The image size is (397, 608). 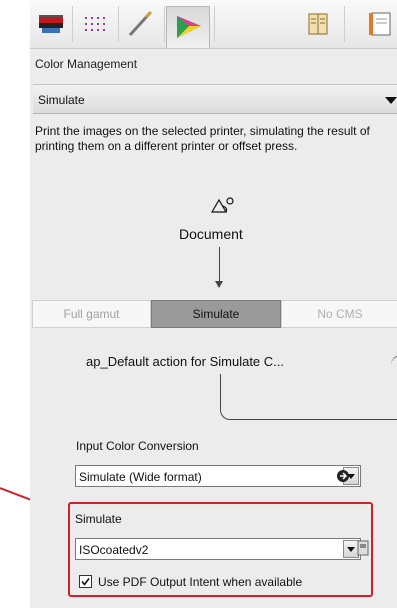 I want to click on document-label: Document, so click(x=211, y=234).